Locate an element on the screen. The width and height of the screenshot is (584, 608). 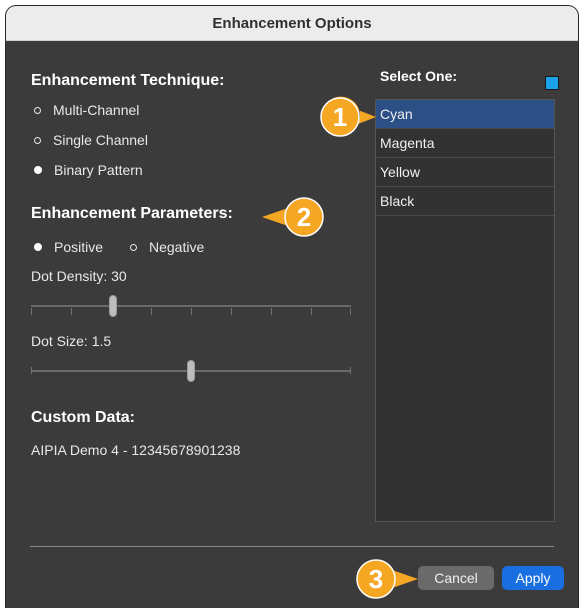
dot-density-slider is located at coordinates (192, 306).